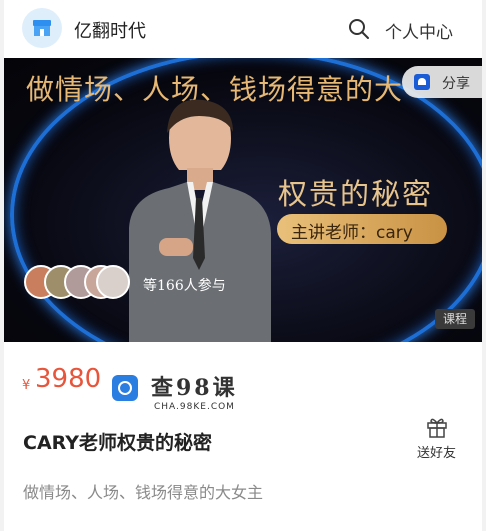  What do you see at coordinates (437, 439) in the screenshot?
I see `gift-to-friend-button: 送好友` at bounding box center [437, 439].